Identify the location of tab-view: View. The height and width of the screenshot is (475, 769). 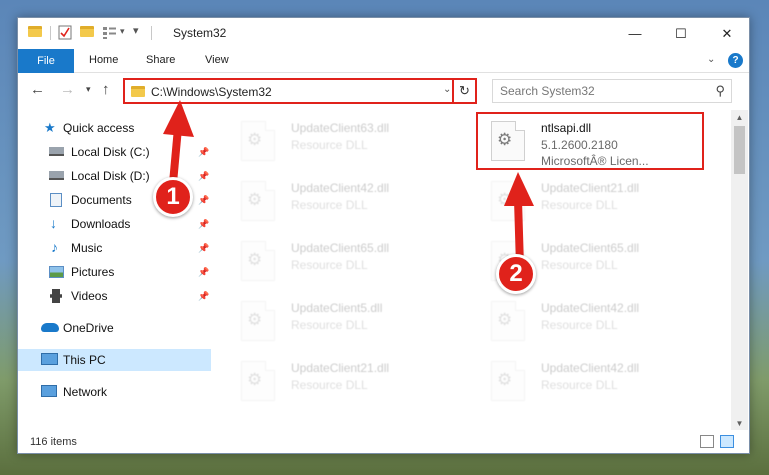
(217, 60).